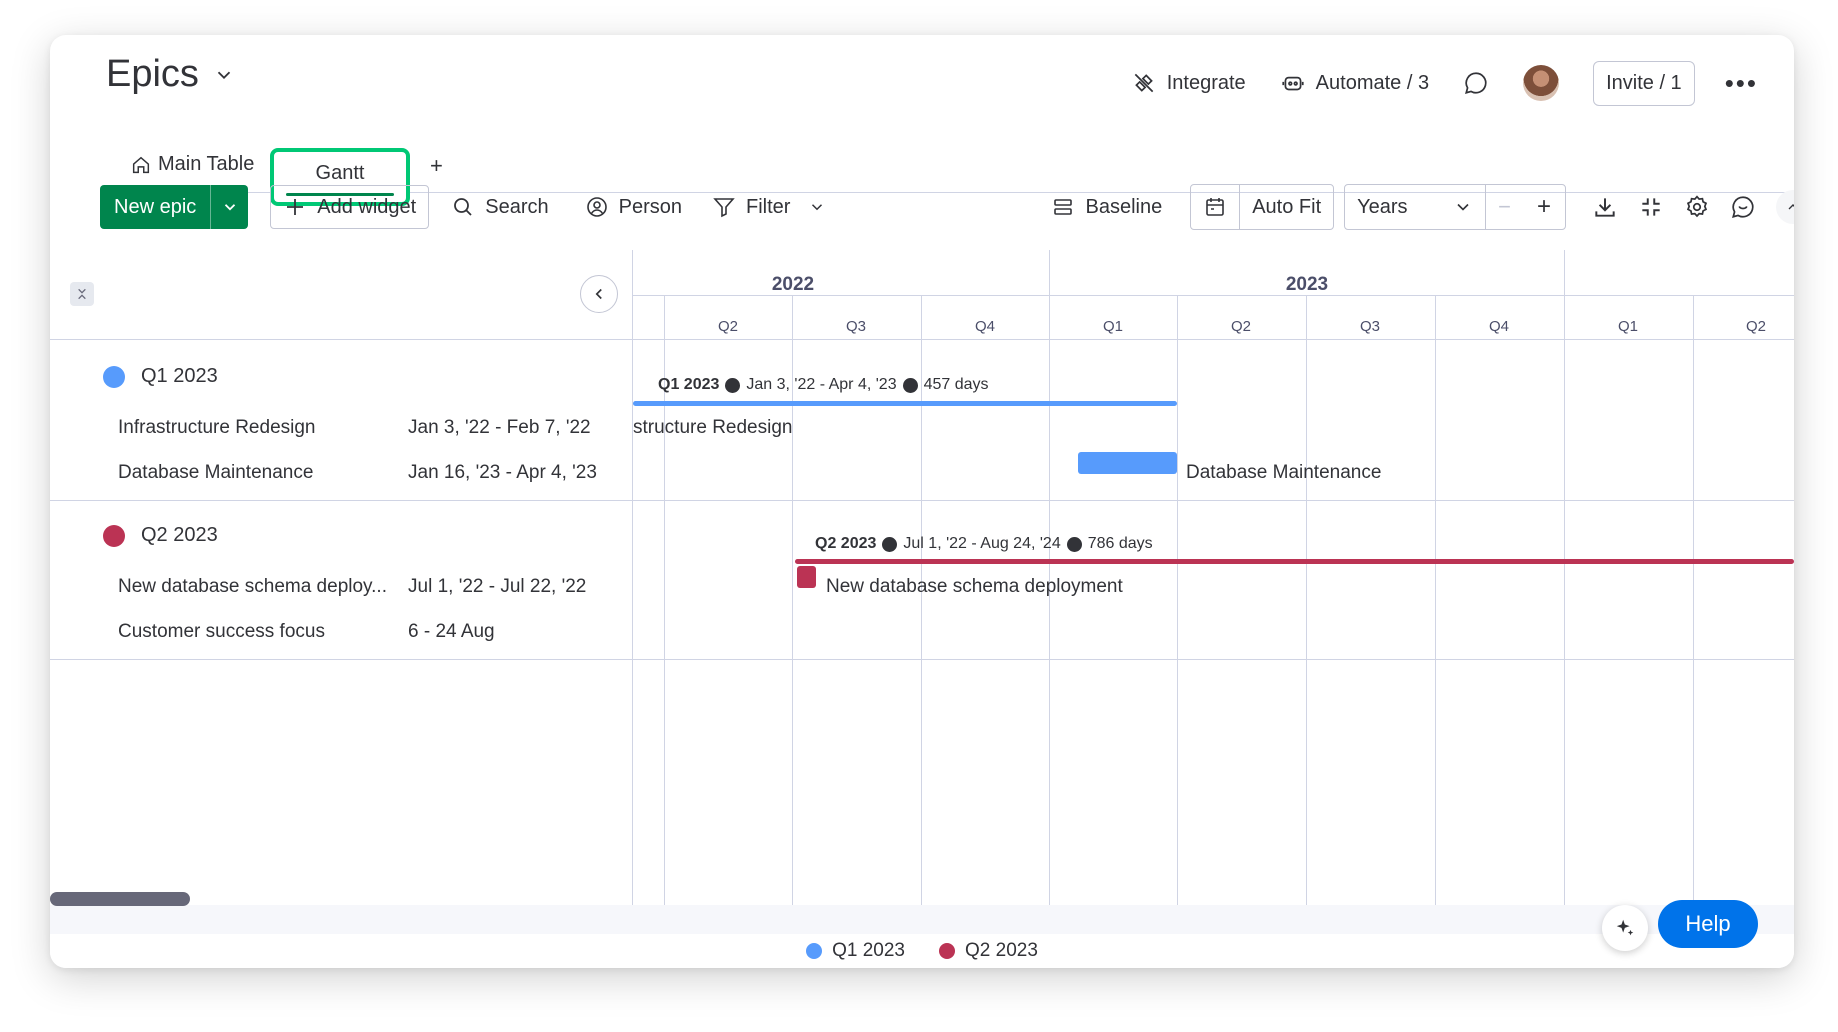 This screenshot has height=1032, width=1838. I want to click on legend-item: Q2 2023, so click(988, 951).